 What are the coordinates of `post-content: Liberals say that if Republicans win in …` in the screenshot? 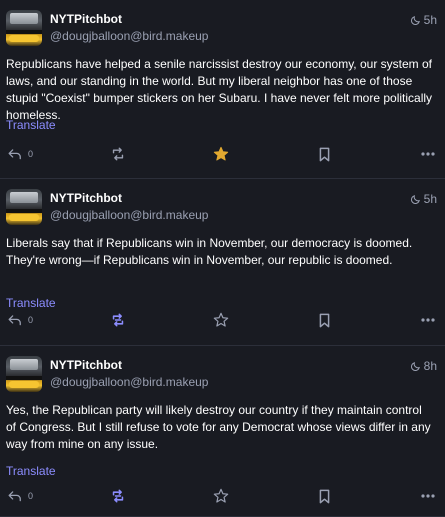 It's located at (209, 251).